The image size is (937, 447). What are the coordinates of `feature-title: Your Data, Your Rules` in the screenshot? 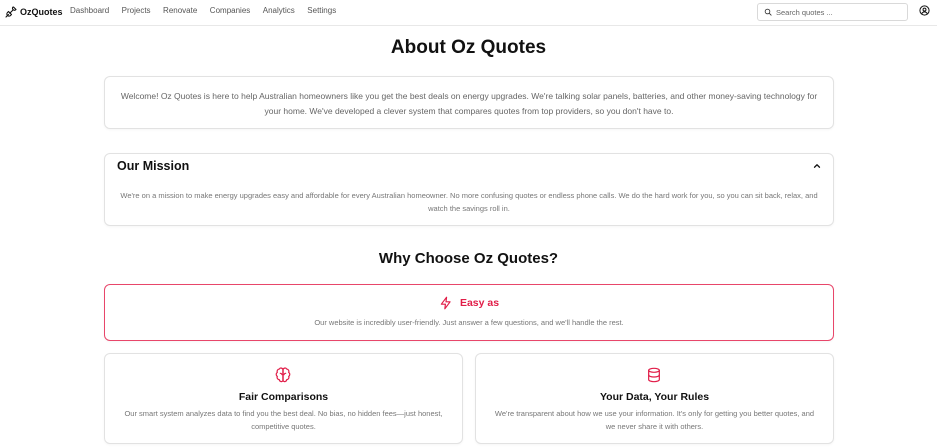 It's located at (654, 397).